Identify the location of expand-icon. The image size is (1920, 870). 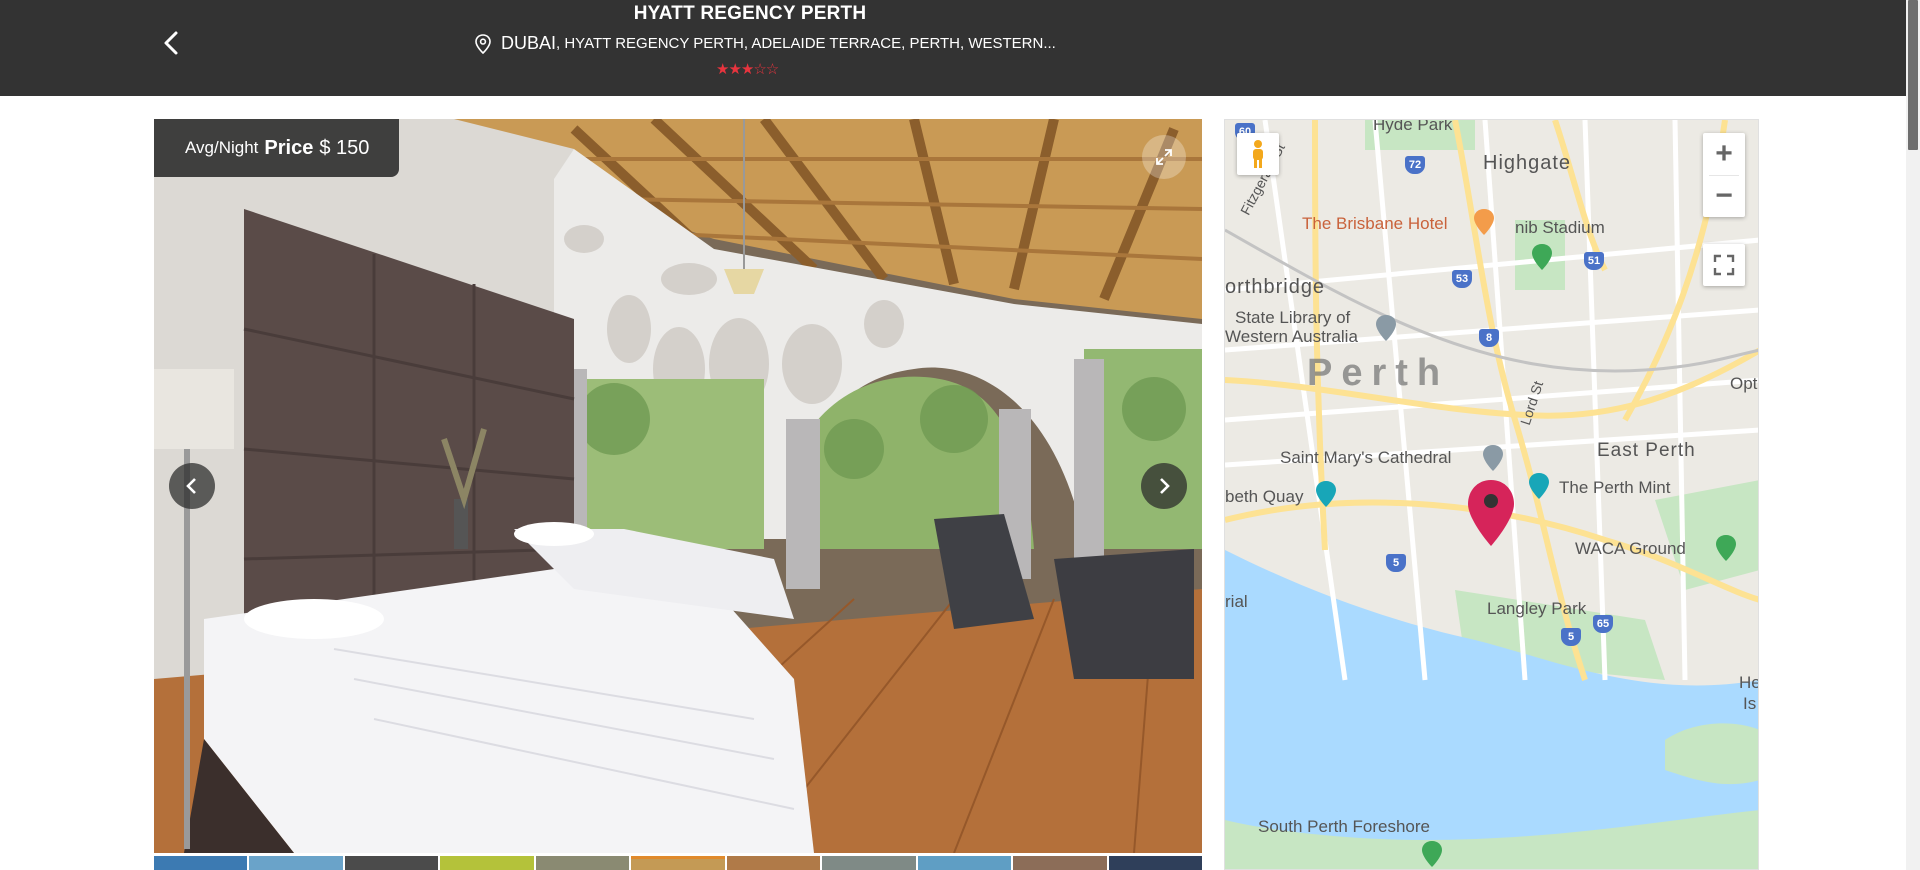
(1164, 157).